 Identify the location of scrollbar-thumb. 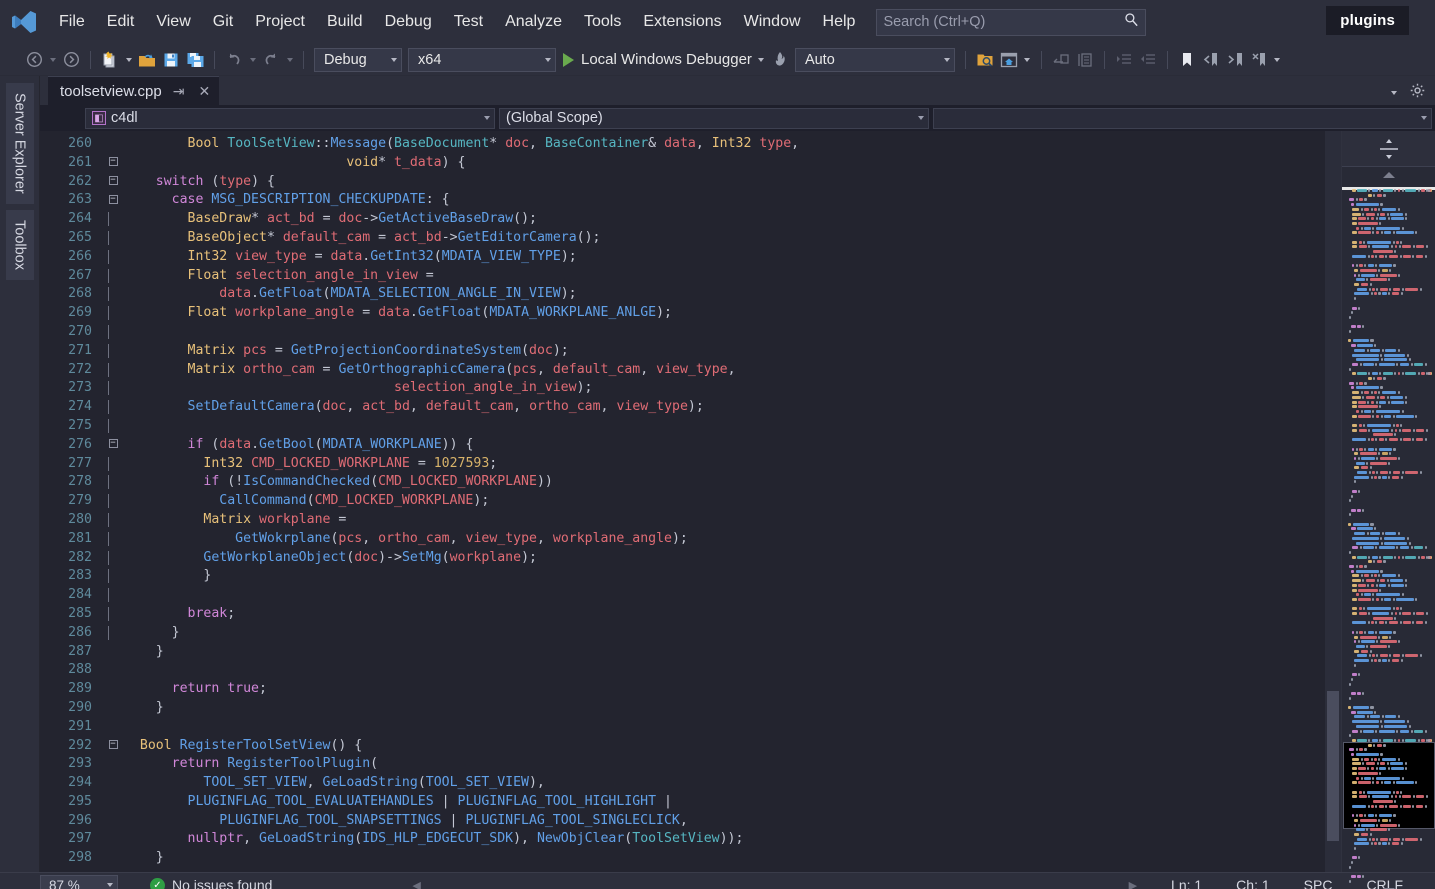
(1333, 766).